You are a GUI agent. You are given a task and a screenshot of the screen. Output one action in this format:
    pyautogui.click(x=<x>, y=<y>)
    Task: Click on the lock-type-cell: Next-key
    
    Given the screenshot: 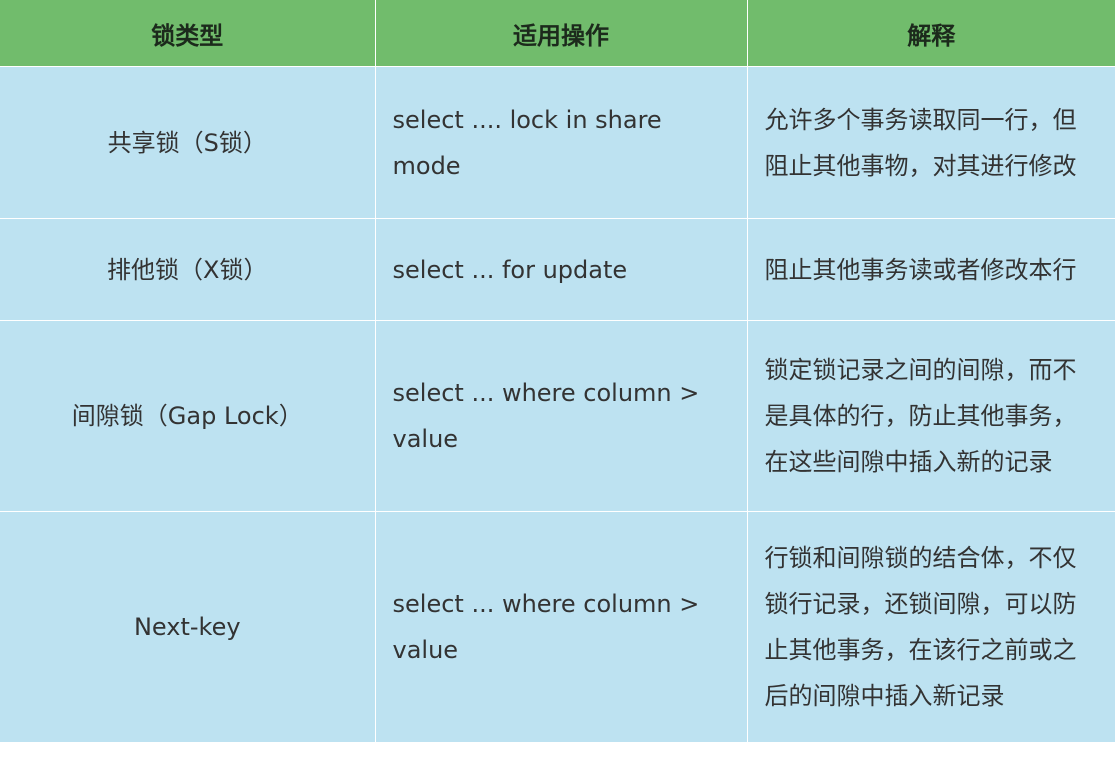 What is the action you would take?
    pyautogui.click(x=188, y=626)
    